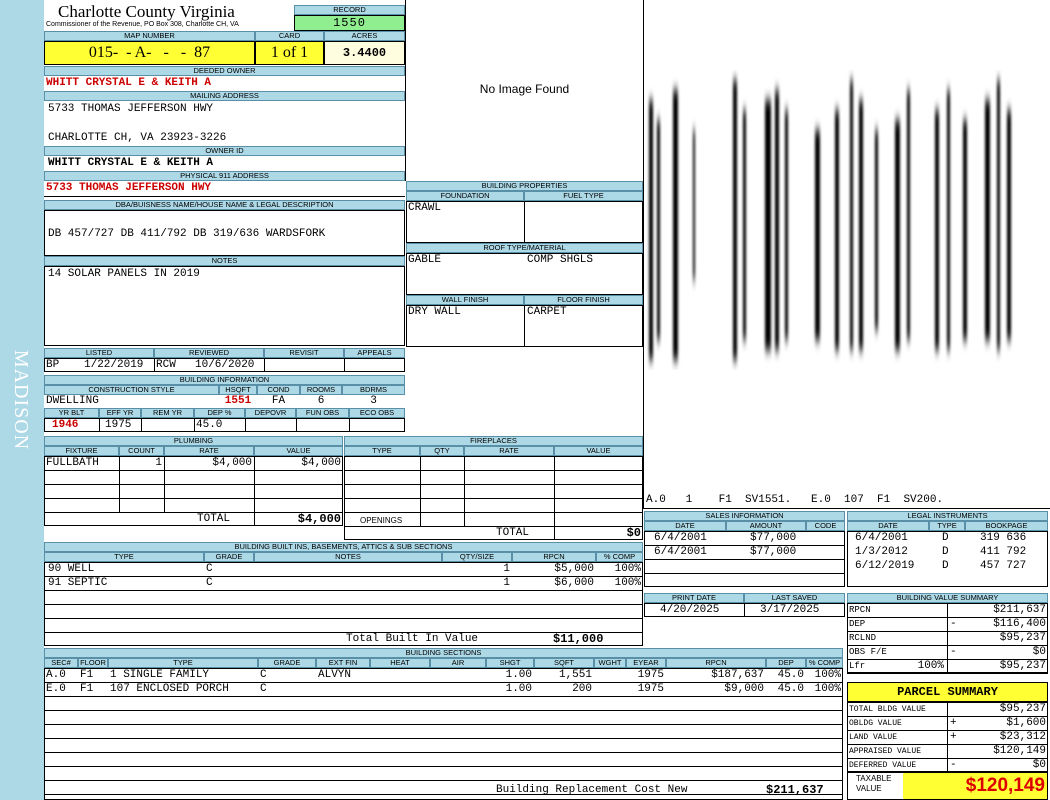 The height and width of the screenshot is (800, 1050). I want to click on bdrms-value: 3, so click(373, 401).